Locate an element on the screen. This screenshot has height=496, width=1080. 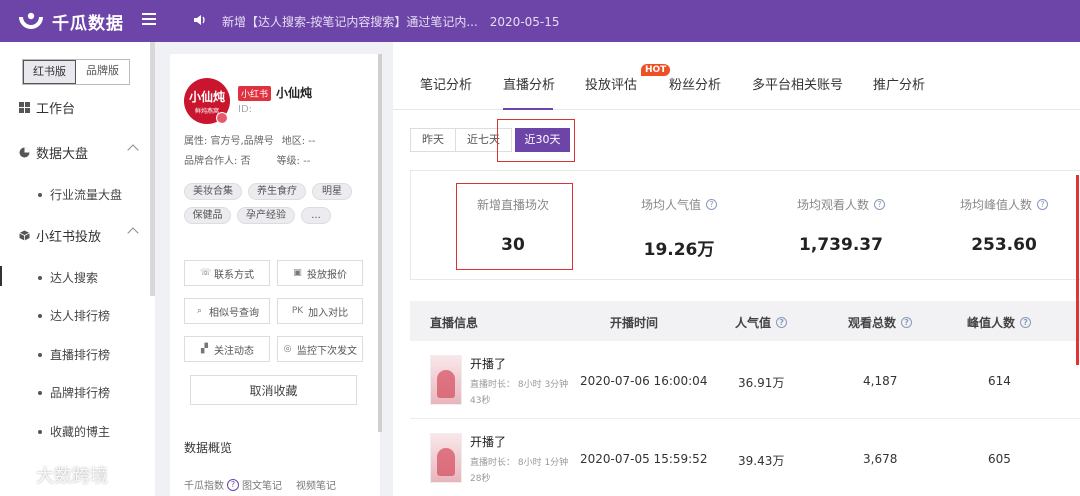
tab-fan-analysis: 粉丝分析 is located at coordinates (695, 83).